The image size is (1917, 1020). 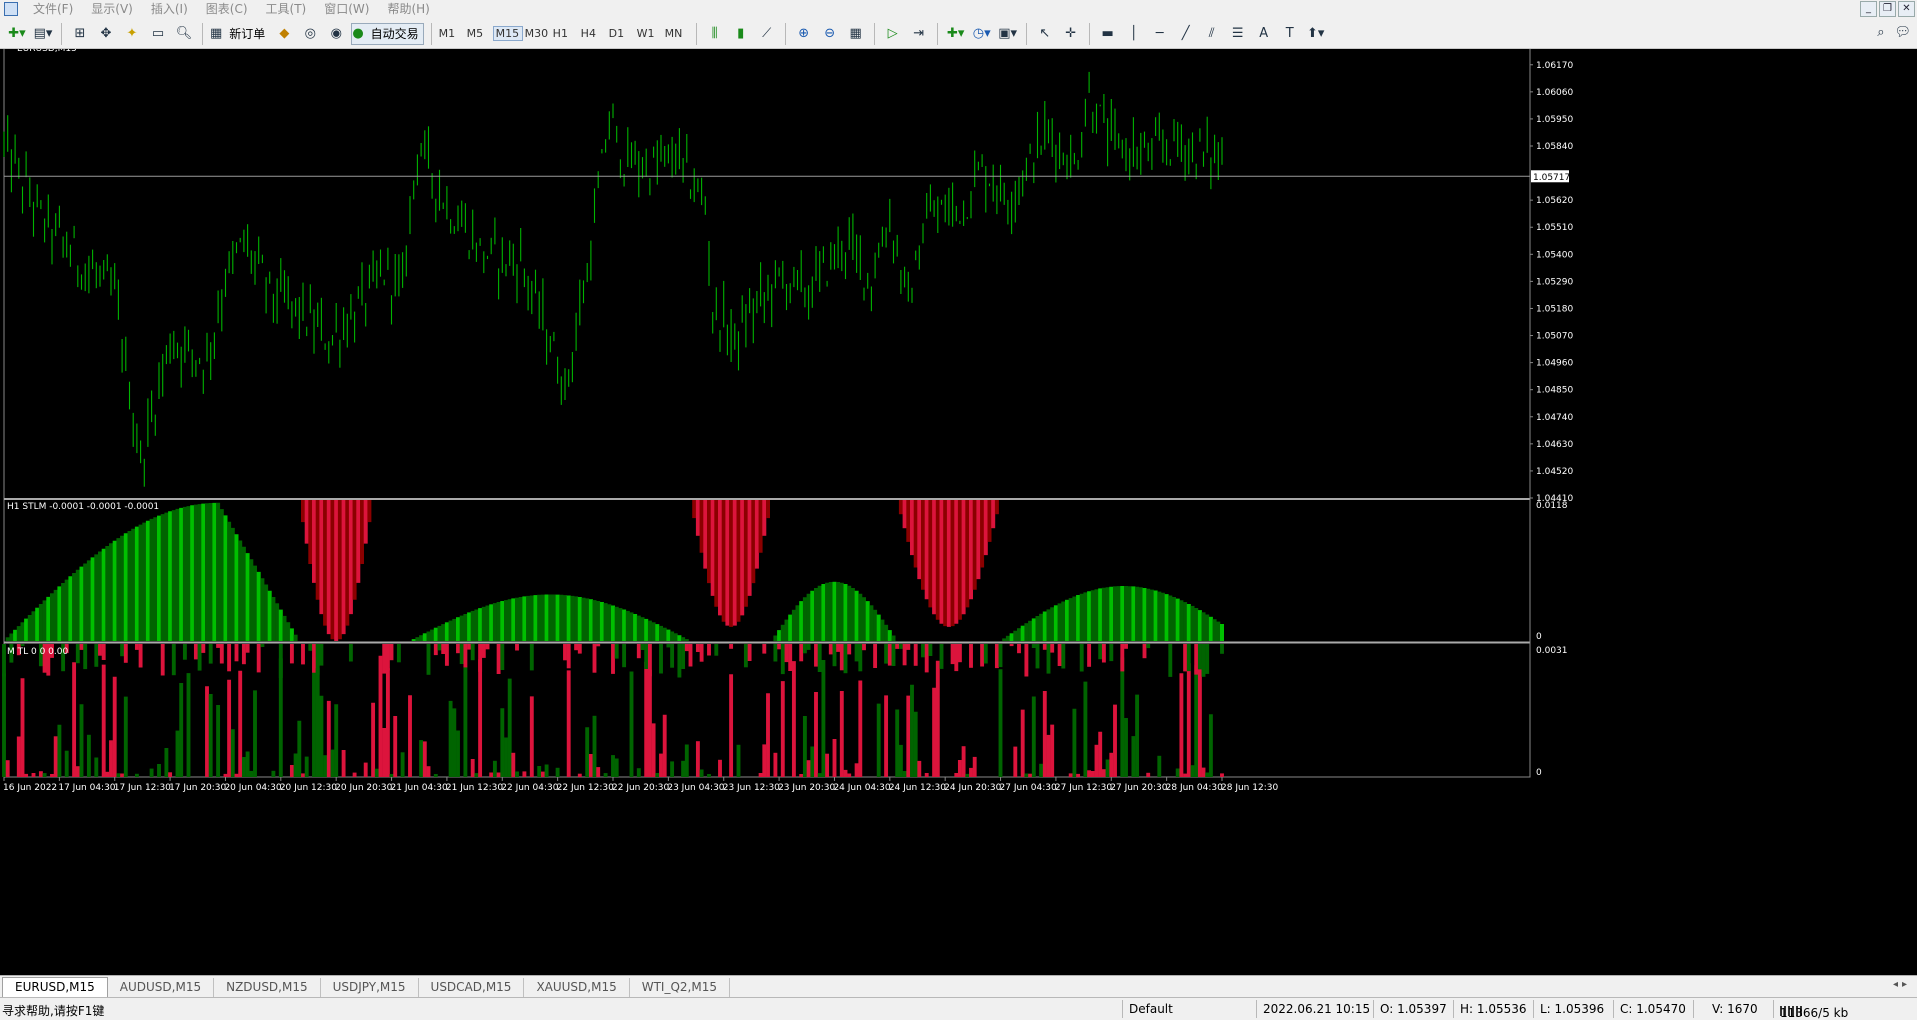 What do you see at coordinates (394, 34) in the screenshot?
I see `auto-trading-label: 自动交易` at bounding box center [394, 34].